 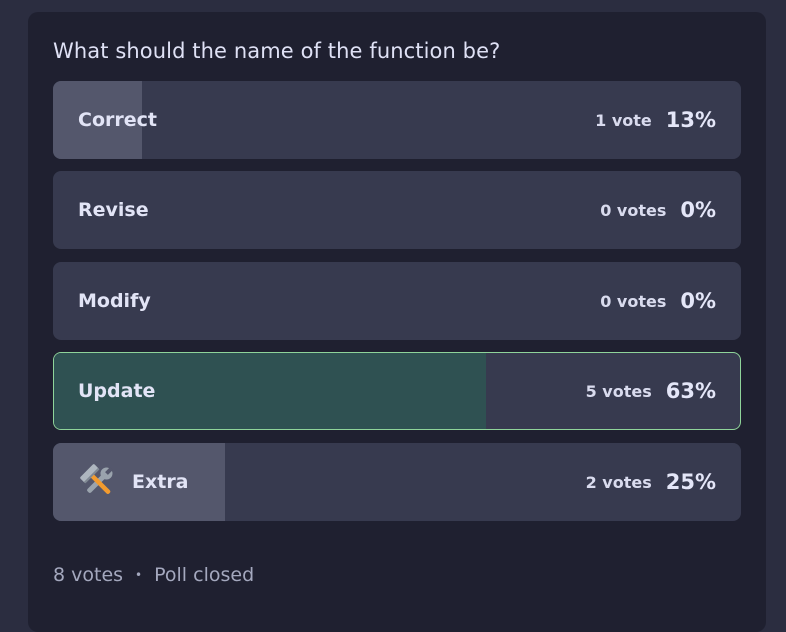 I want to click on poll-option-correct: Correct 1 vote 13%, so click(x=397, y=120).